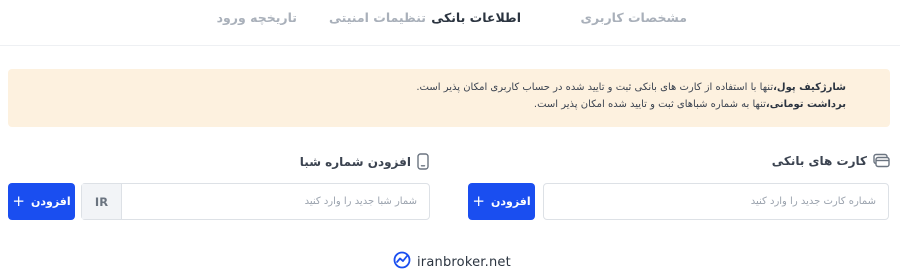 The width and height of the screenshot is (900, 276). Describe the element at coordinates (423, 161) in the screenshot. I see `phone-icon` at that location.